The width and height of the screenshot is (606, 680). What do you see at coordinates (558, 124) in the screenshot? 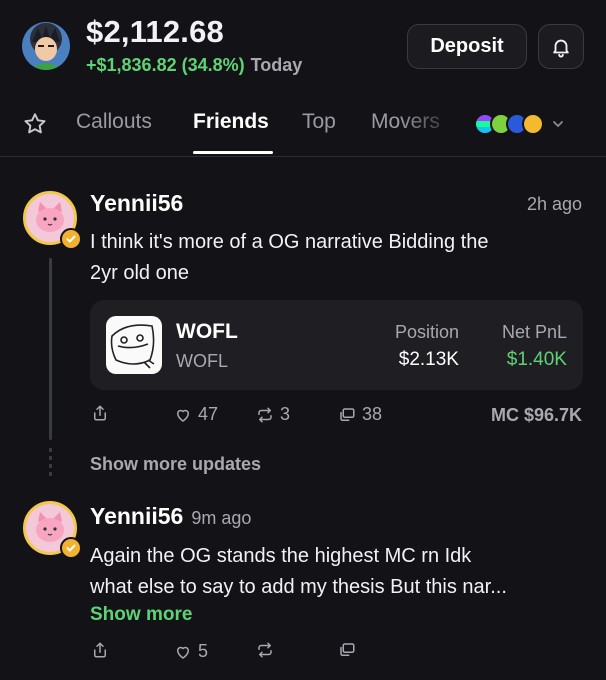
I see `chevron-down-icon` at bounding box center [558, 124].